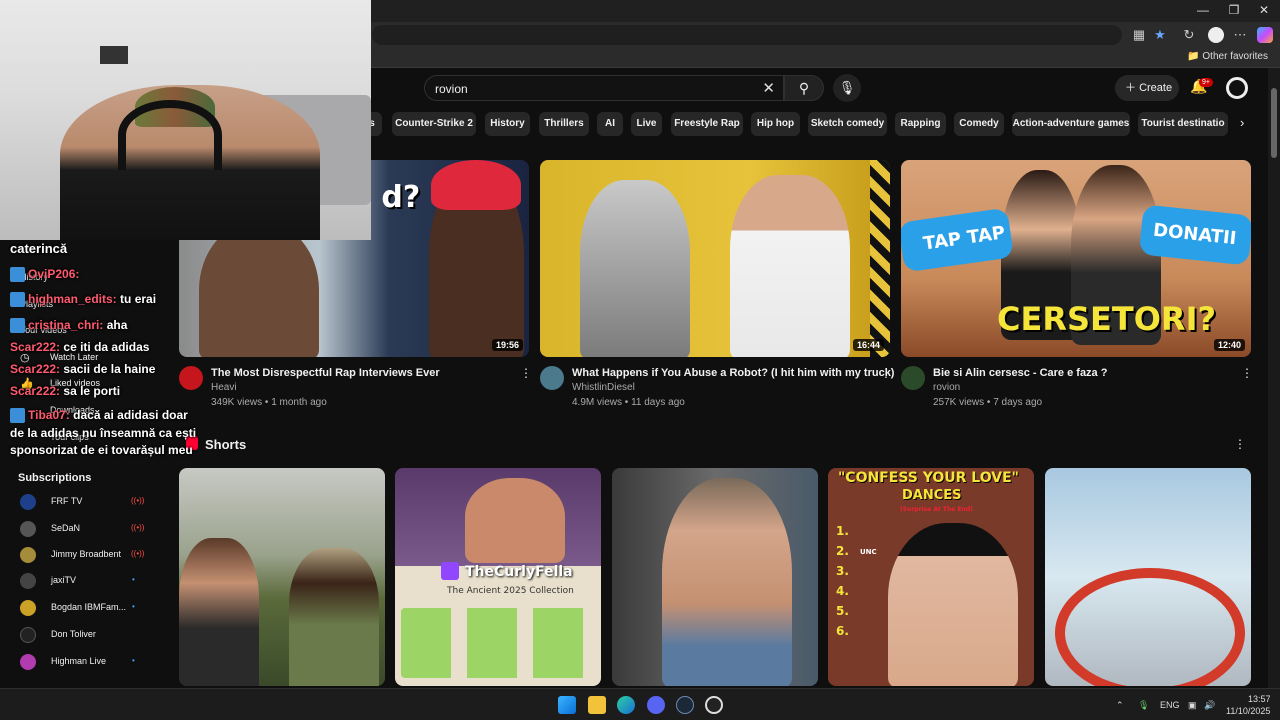 Image resolution: width=1280 pixels, height=720 pixels. Describe the element at coordinates (603, 387) in the screenshot. I see `channel-name: WhistlinDiesel` at that location.